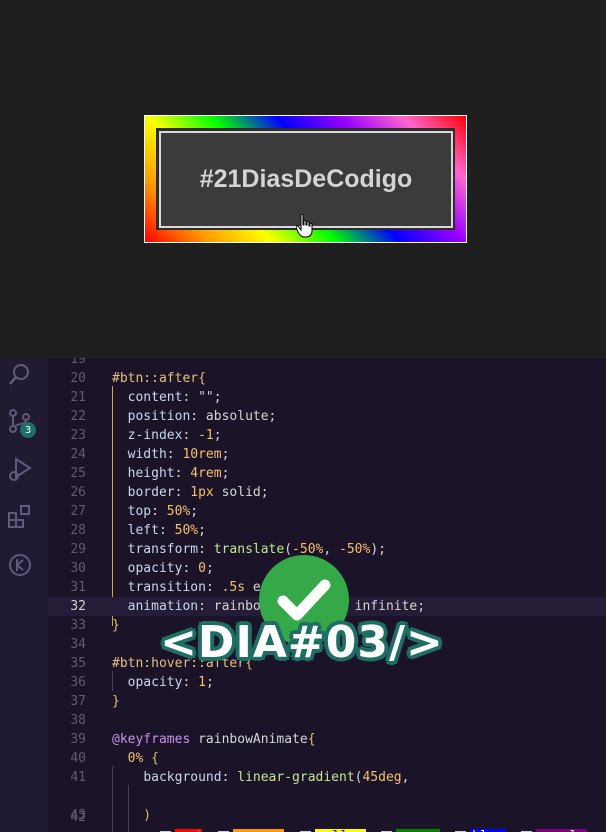 This screenshot has width=606, height=832. Describe the element at coordinates (24, 595) in the screenshot. I see `activity-bar: 3` at that location.